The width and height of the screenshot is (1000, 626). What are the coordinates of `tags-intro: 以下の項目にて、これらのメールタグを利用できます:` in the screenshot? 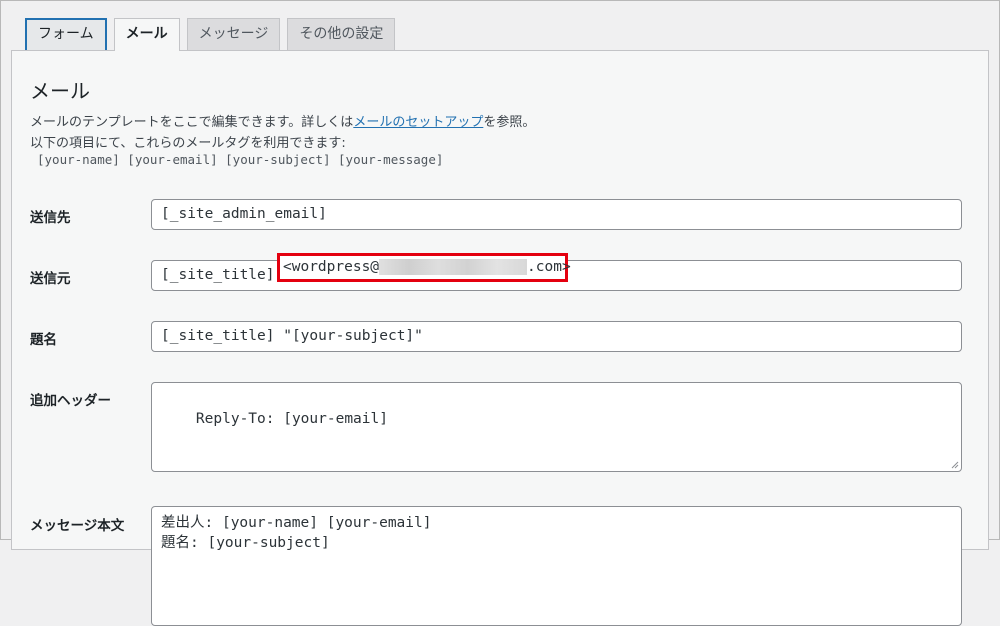 It's located at (188, 143).